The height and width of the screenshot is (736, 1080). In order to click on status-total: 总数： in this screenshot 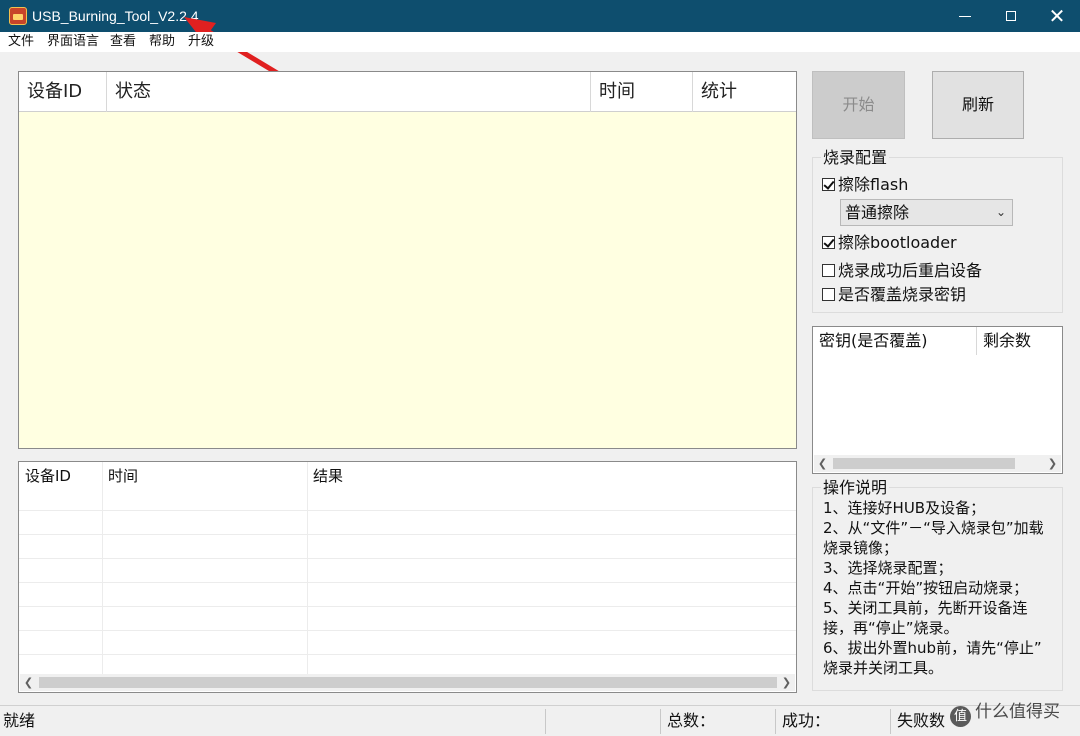, I will do `click(691, 720)`.